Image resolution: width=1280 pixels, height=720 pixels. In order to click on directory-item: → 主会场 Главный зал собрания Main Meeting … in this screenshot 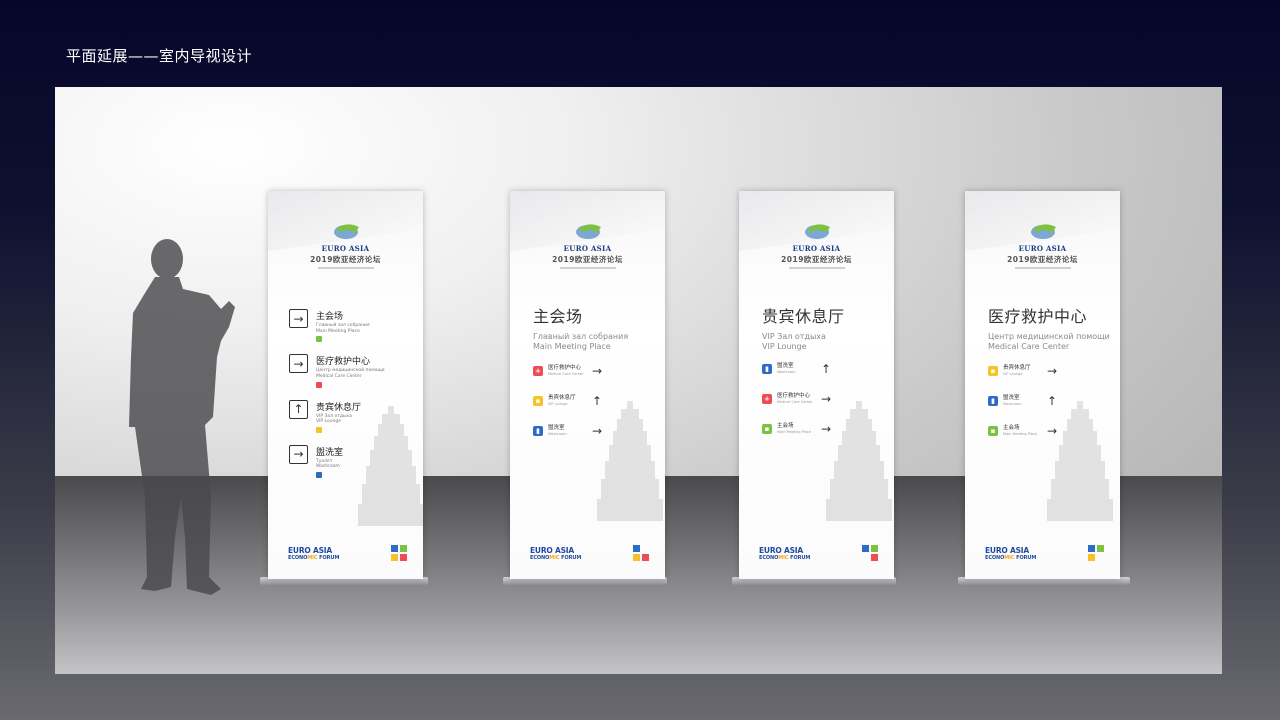, I will do `click(353, 326)`.